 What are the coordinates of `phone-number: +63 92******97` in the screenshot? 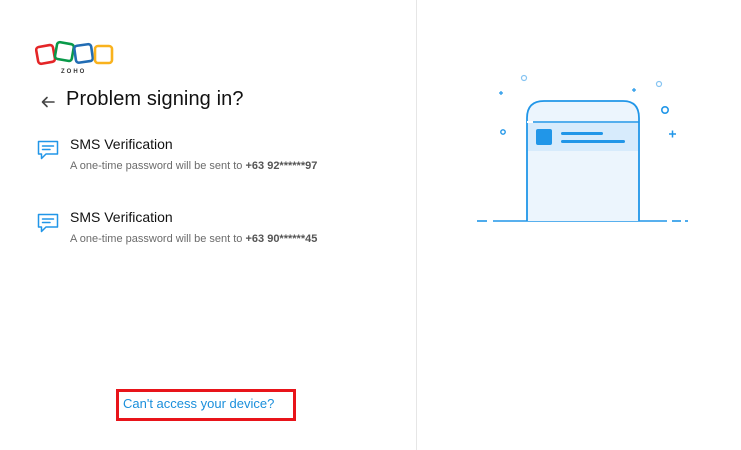 It's located at (281, 166).